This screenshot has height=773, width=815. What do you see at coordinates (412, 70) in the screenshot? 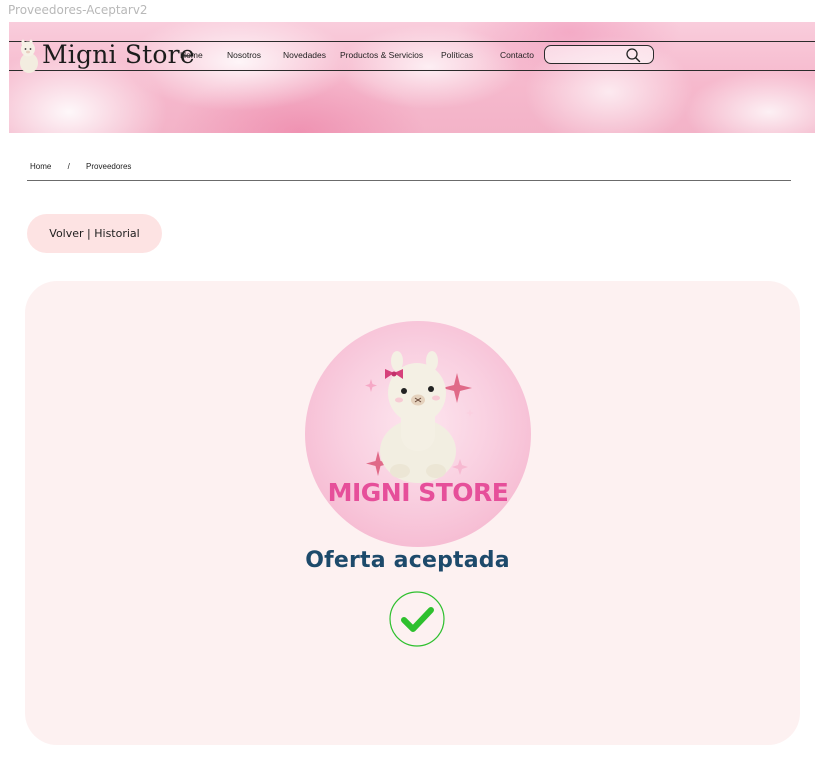
I see `header-bottom-divider` at bounding box center [412, 70].